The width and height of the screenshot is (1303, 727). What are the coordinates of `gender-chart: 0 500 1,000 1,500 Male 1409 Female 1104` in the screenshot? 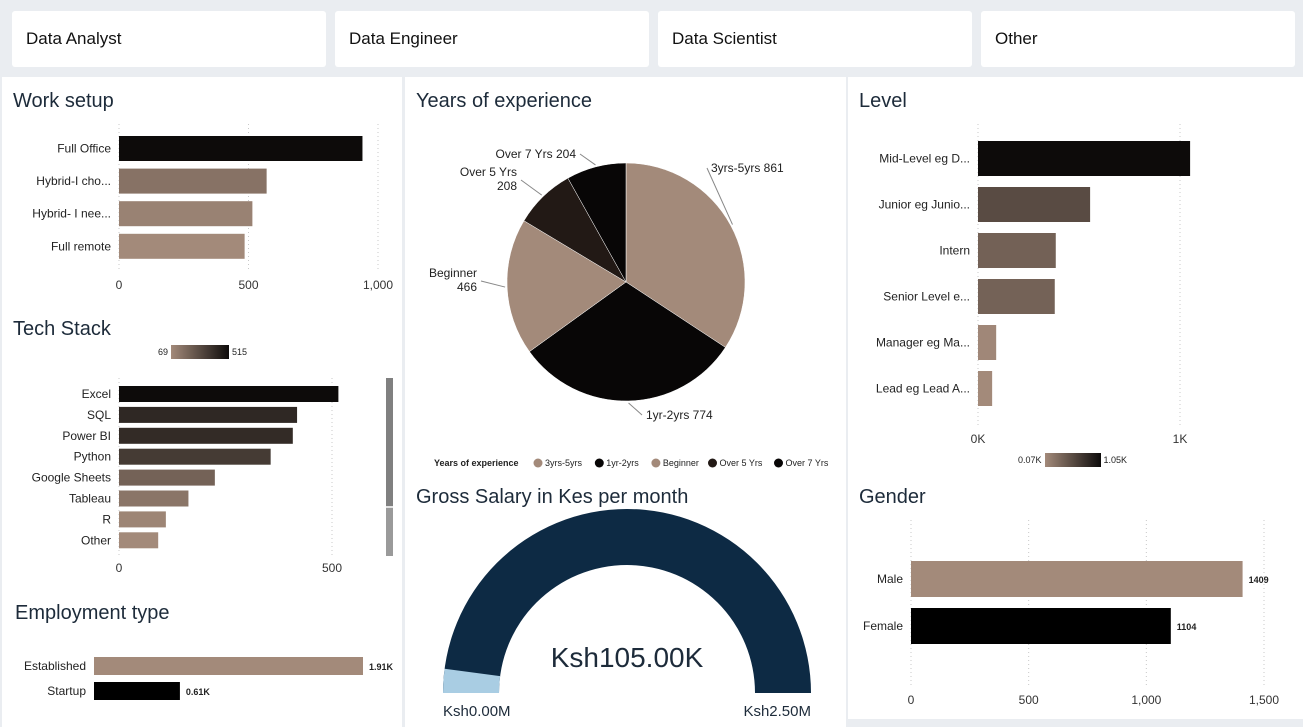 It's located at (1071, 613).